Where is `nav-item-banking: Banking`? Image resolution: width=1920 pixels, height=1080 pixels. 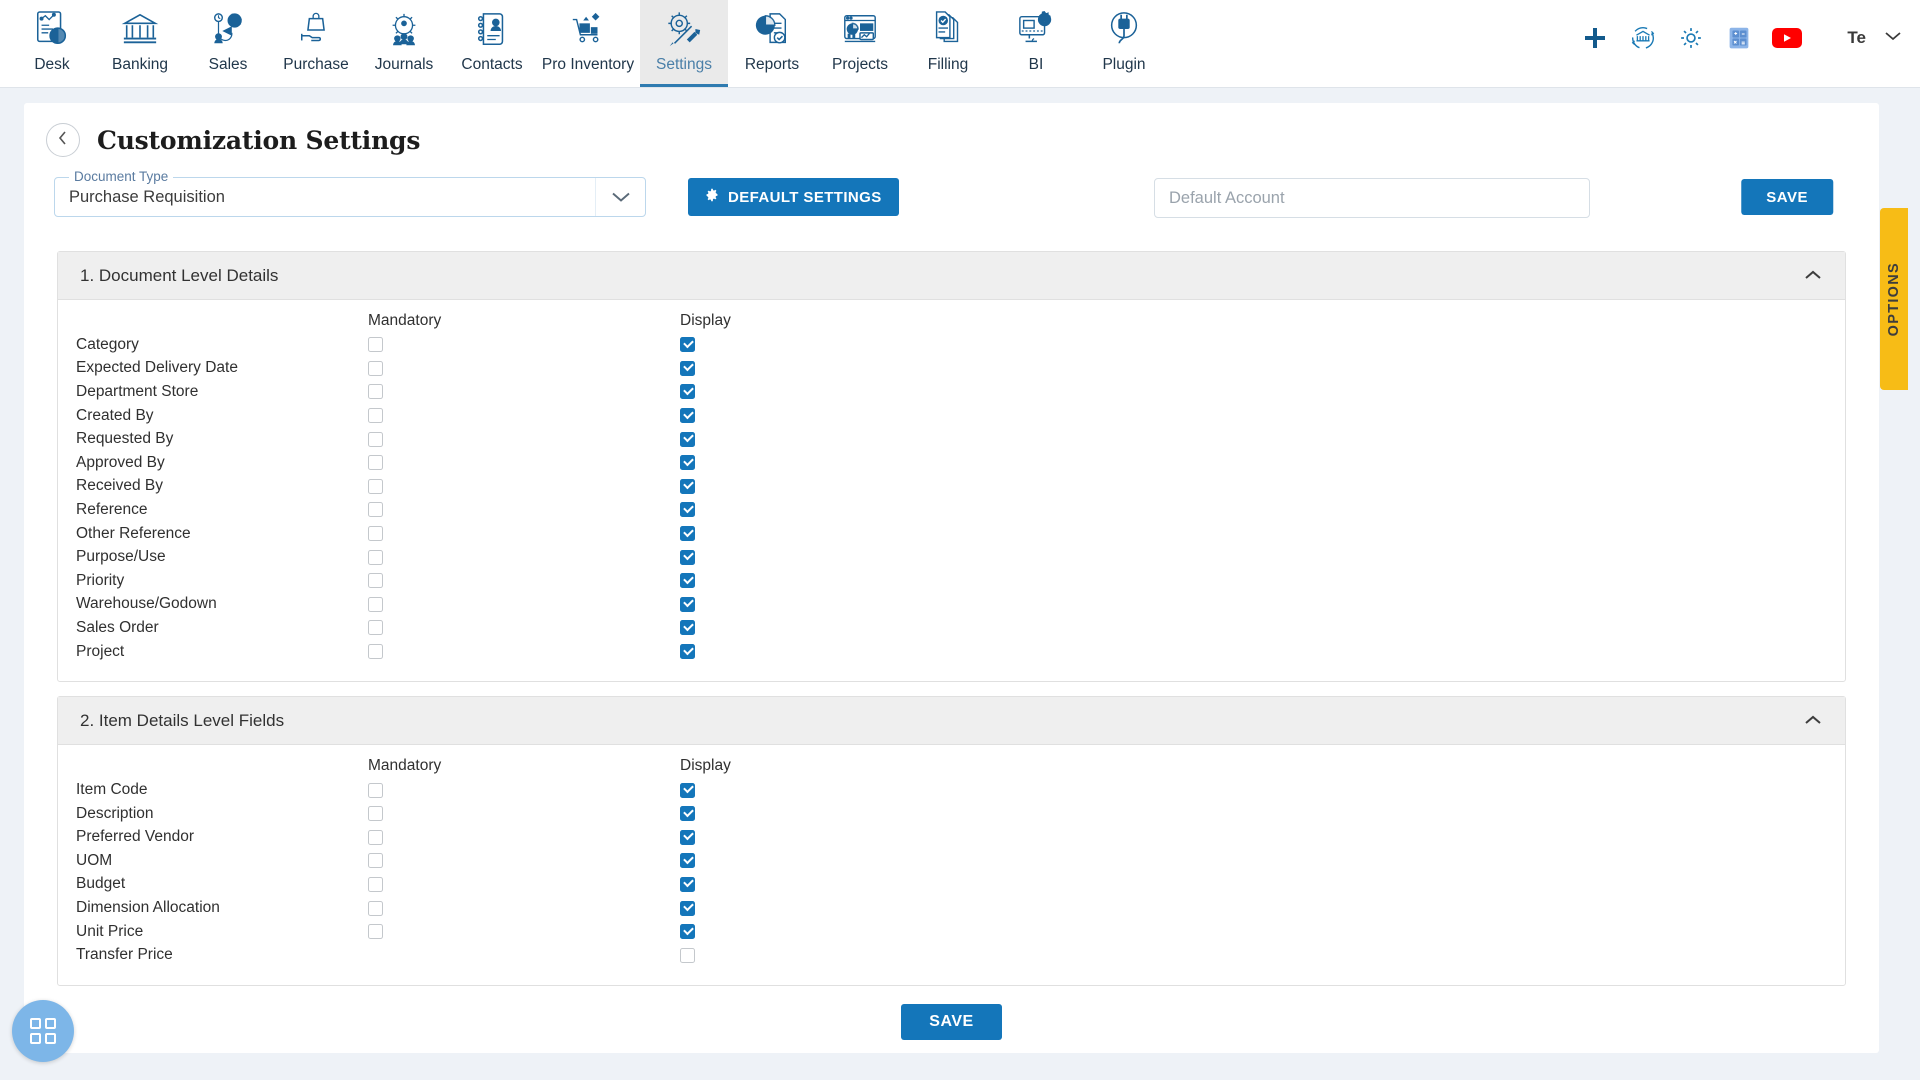 nav-item-banking: Banking is located at coordinates (140, 43).